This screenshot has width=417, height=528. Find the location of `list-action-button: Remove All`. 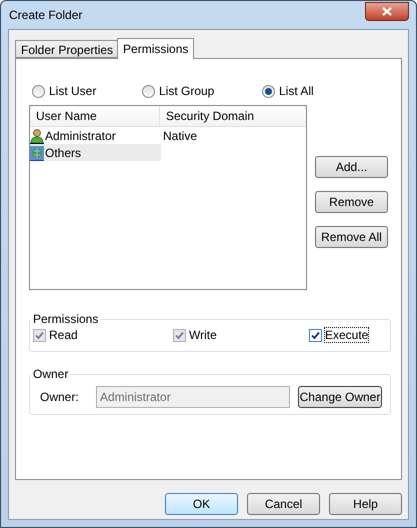

list-action-button: Remove All is located at coordinates (351, 237).